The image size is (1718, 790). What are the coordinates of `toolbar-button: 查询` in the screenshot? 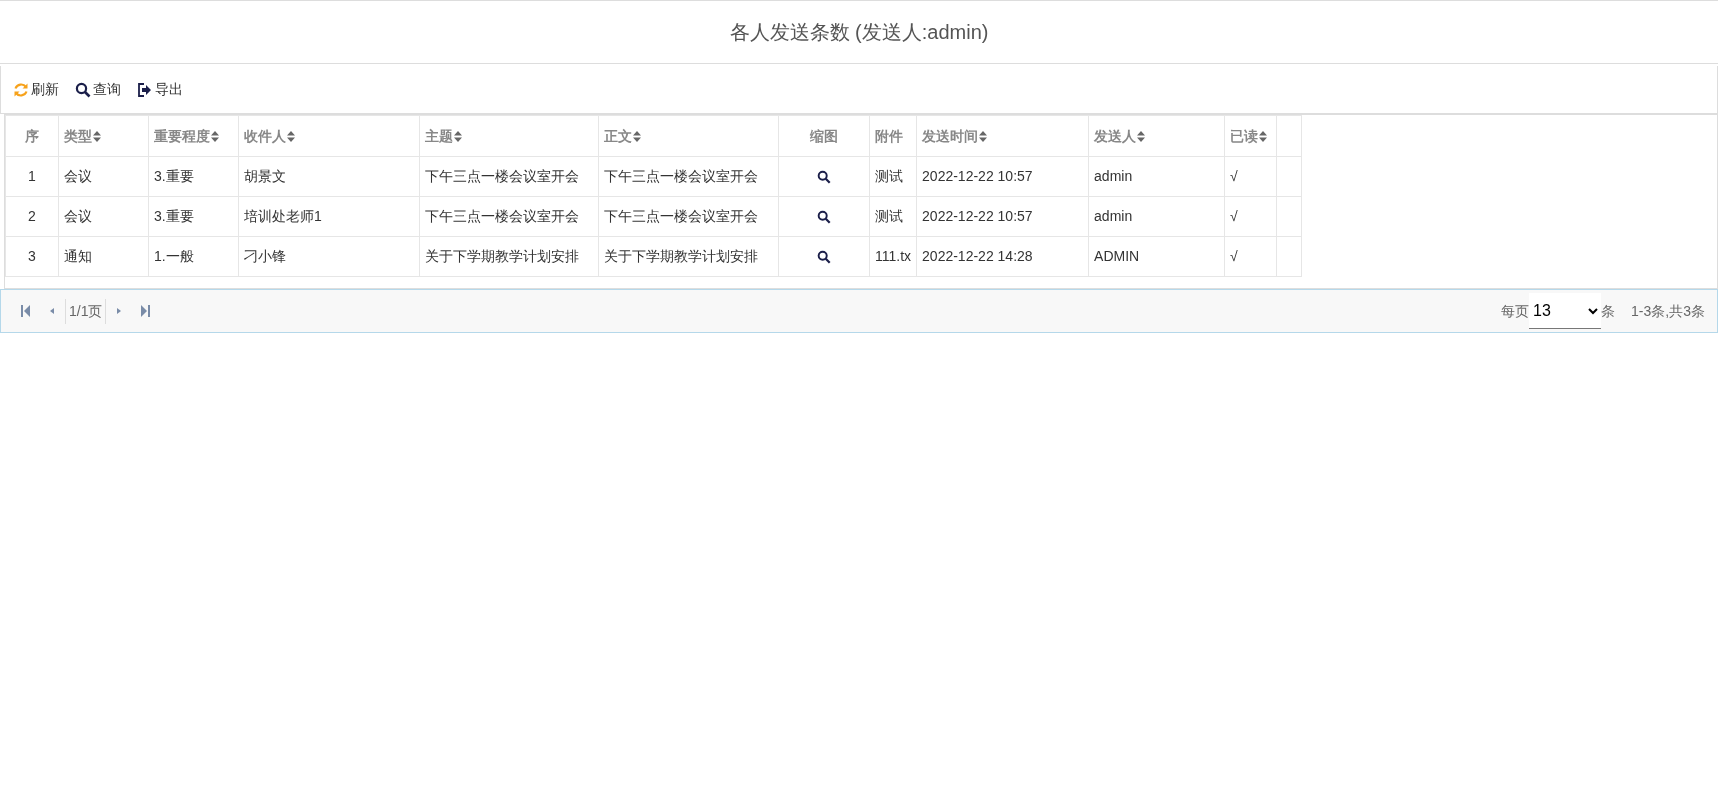 It's located at (98, 89).